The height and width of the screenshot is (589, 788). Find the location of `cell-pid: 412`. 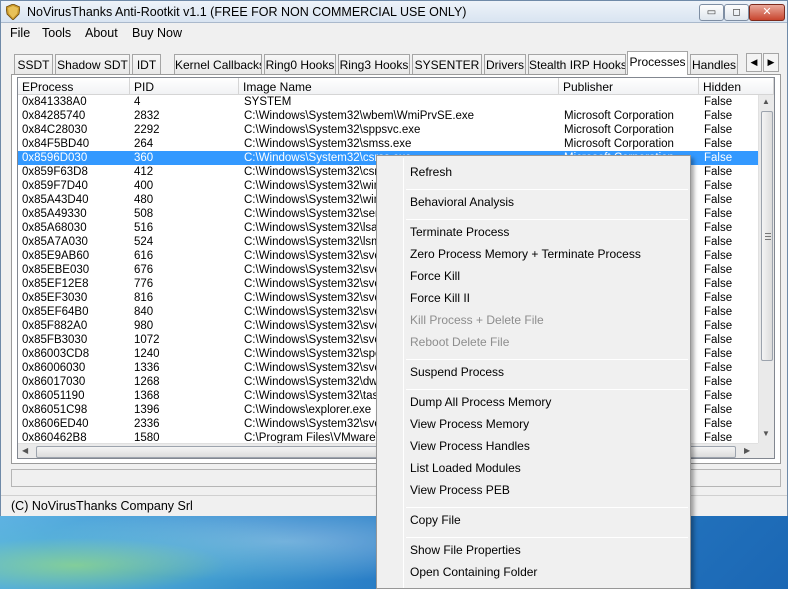

cell-pid: 412 is located at coordinates (144, 172).